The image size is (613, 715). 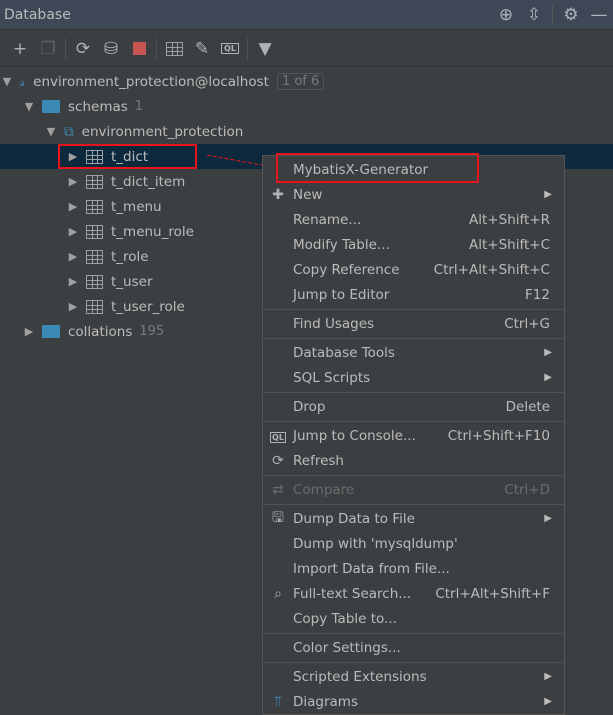 What do you see at coordinates (344, 352) in the screenshot?
I see `menu-item-label: Database Tools` at bounding box center [344, 352].